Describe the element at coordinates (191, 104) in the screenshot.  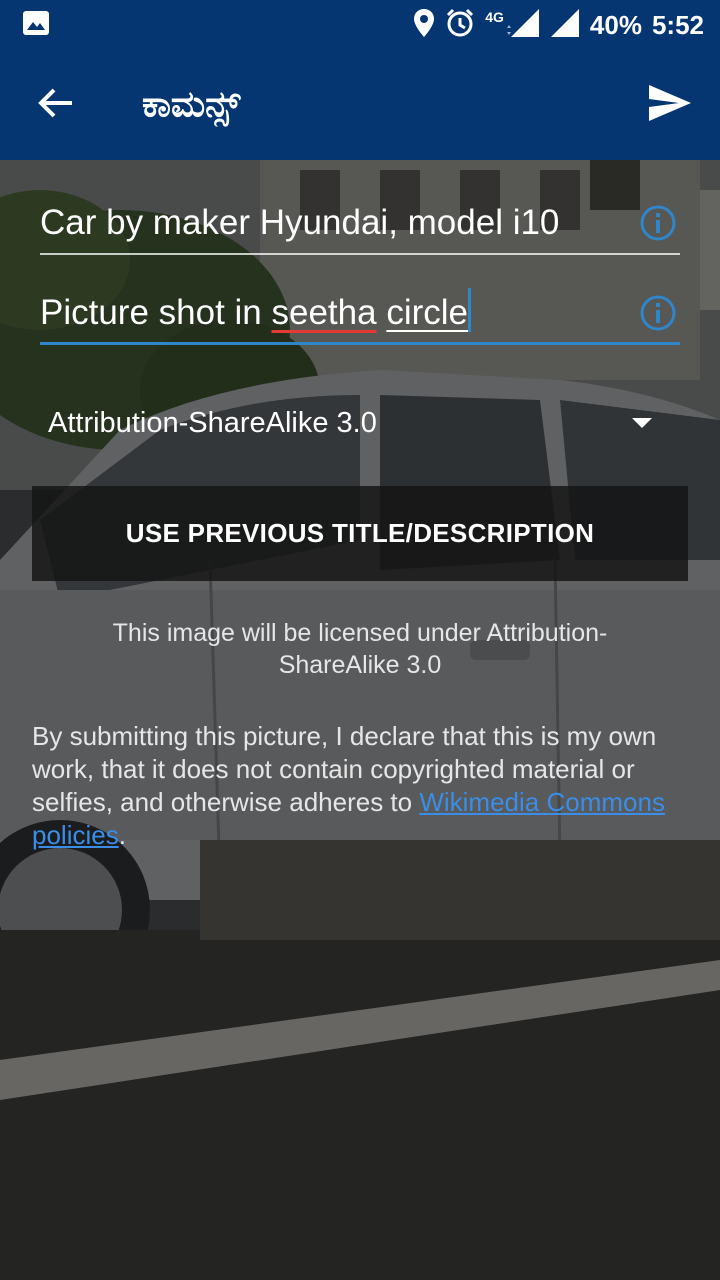
I see `page-title: ಕಾಮನ್ಸ್` at that location.